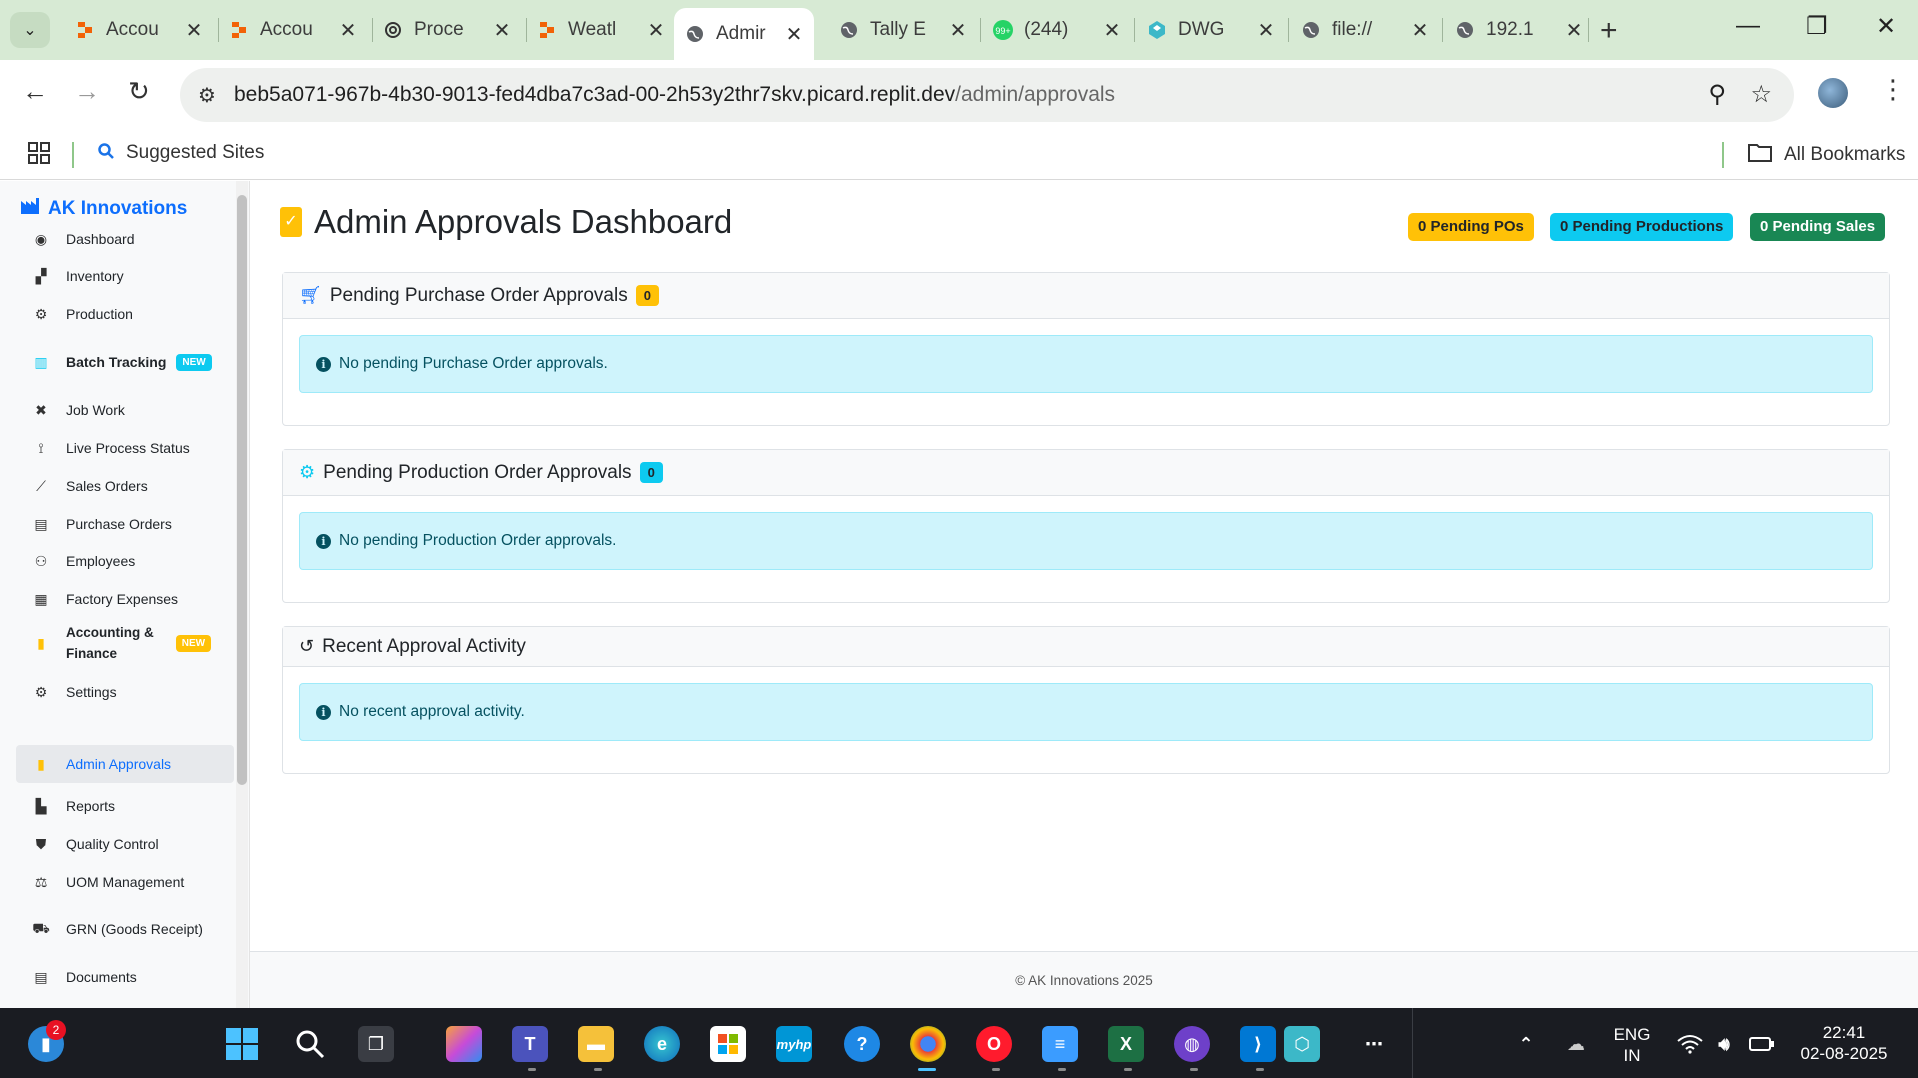  What do you see at coordinates (1258, 1044) in the screenshot?
I see `vscode-icon: ⟩` at bounding box center [1258, 1044].